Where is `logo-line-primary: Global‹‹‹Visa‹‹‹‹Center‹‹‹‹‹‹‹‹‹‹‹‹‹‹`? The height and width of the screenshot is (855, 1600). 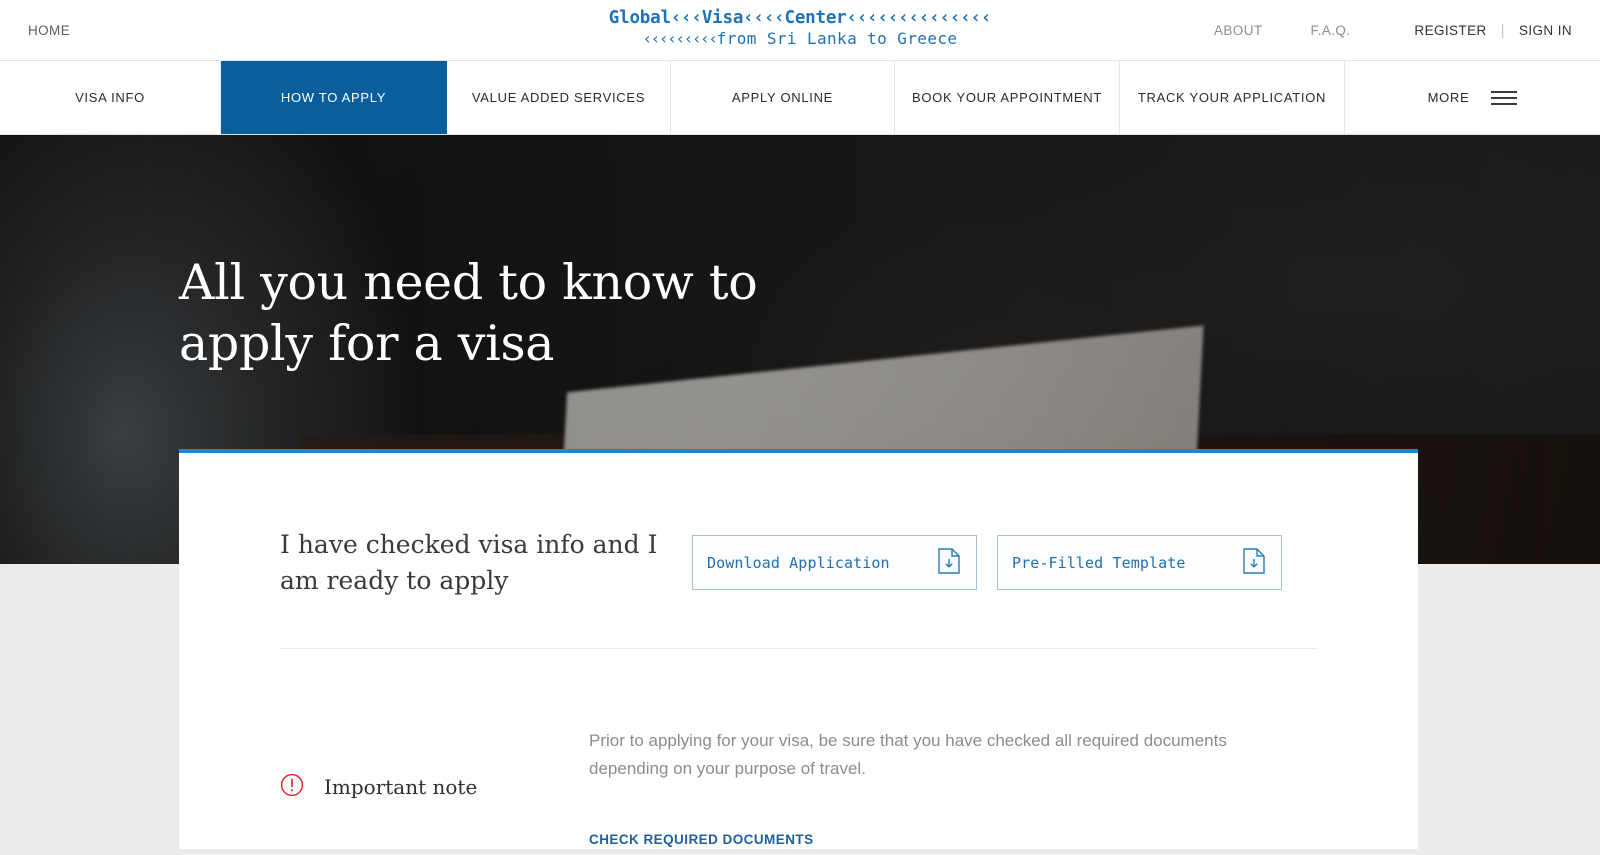 logo-line-primary: Global‹‹‹Visa‹‹‹‹Center‹‹‹‹‹‹‹‹‹‹‹‹‹‹ is located at coordinates (800, 18).